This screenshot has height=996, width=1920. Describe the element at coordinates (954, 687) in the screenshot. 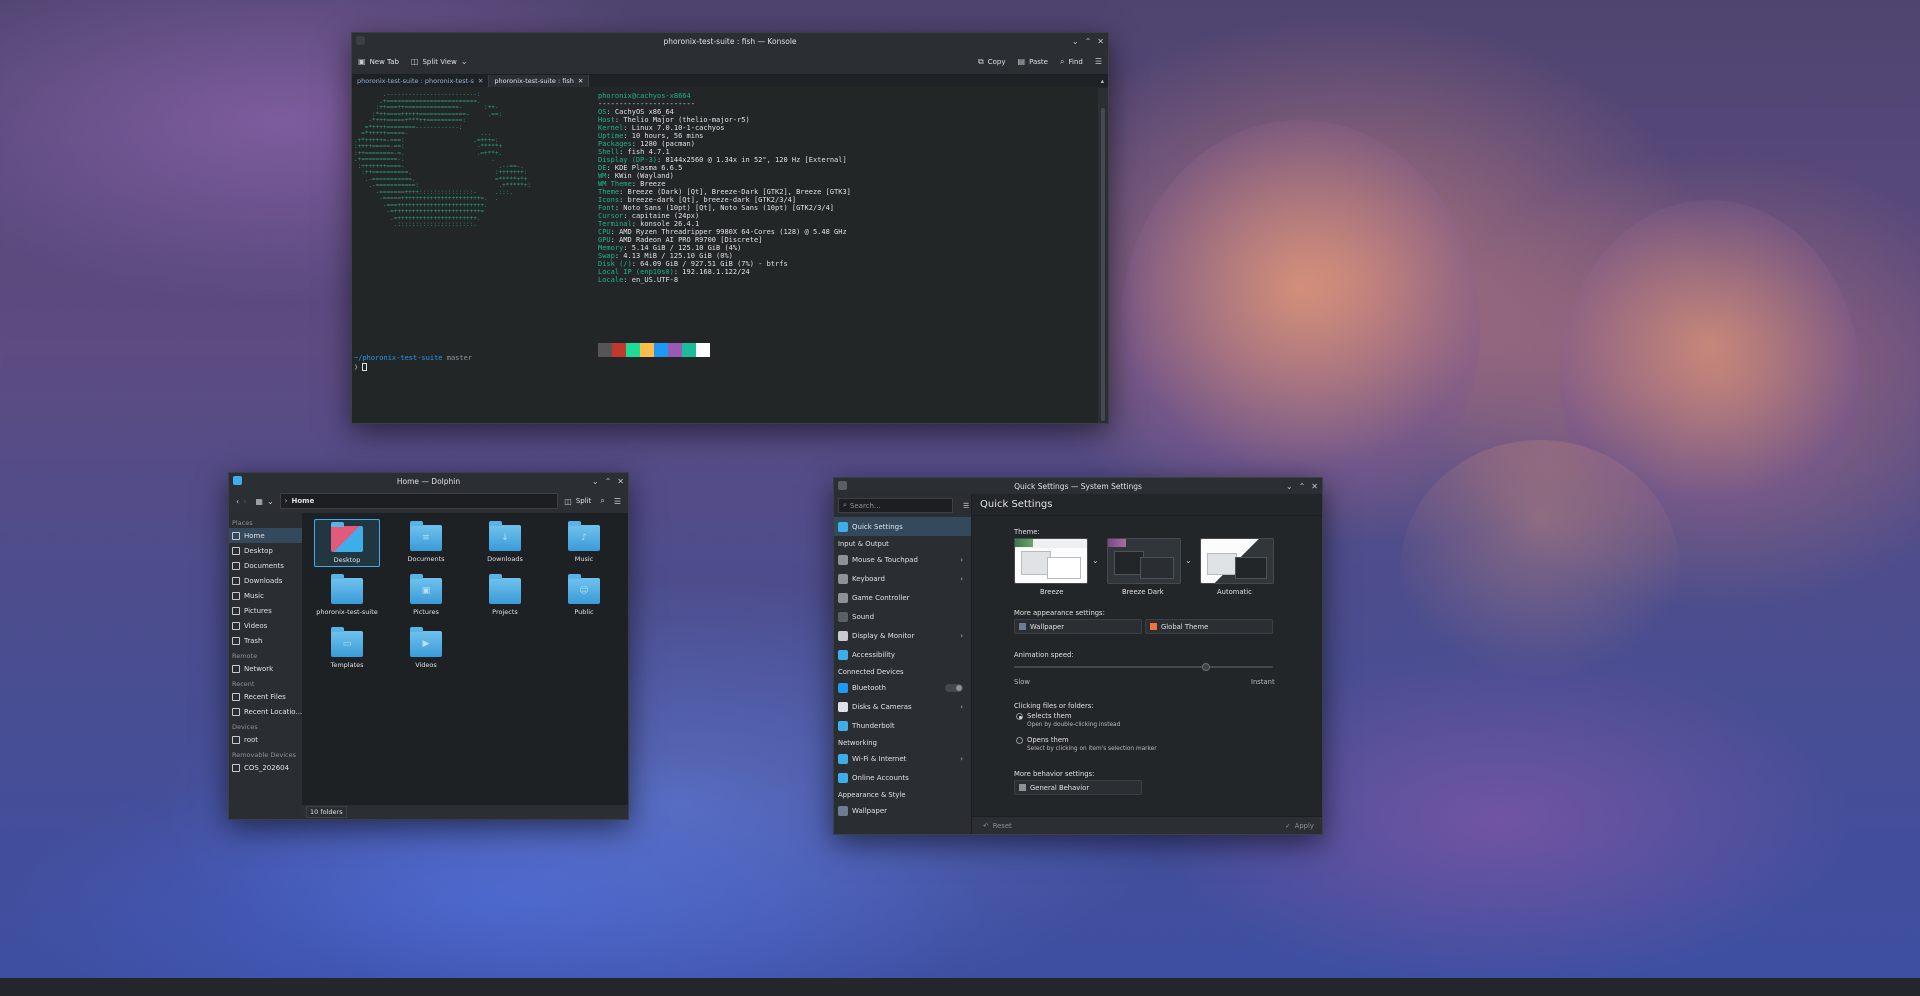

I see `bluetooth-toggle` at that location.